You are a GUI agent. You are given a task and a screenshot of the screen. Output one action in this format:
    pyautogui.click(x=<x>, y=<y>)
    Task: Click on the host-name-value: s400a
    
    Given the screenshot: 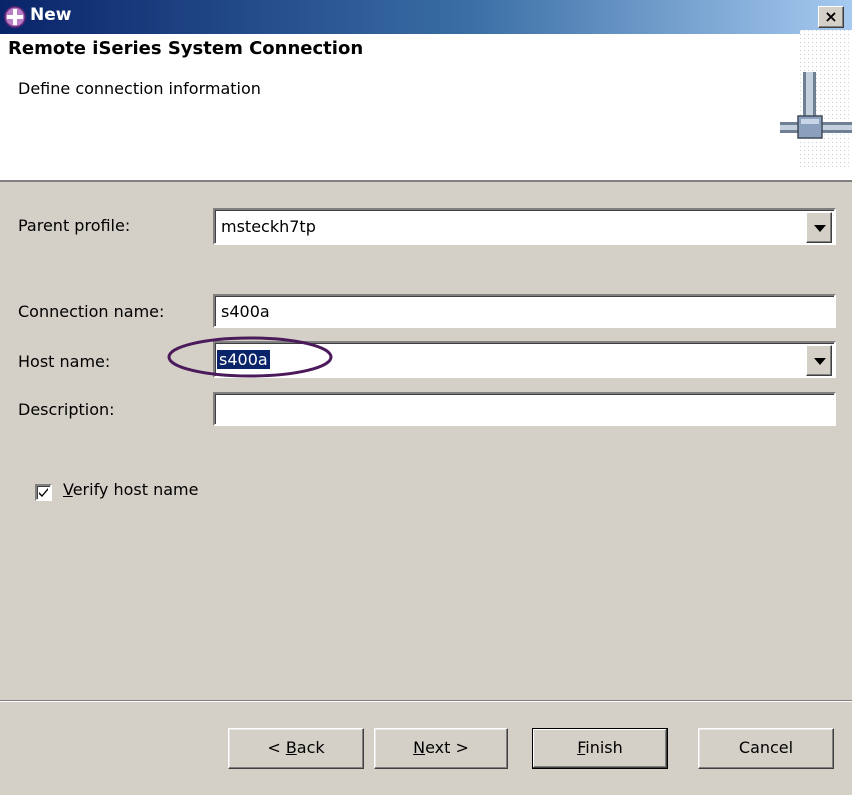 What is the action you would take?
    pyautogui.click(x=243, y=359)
    